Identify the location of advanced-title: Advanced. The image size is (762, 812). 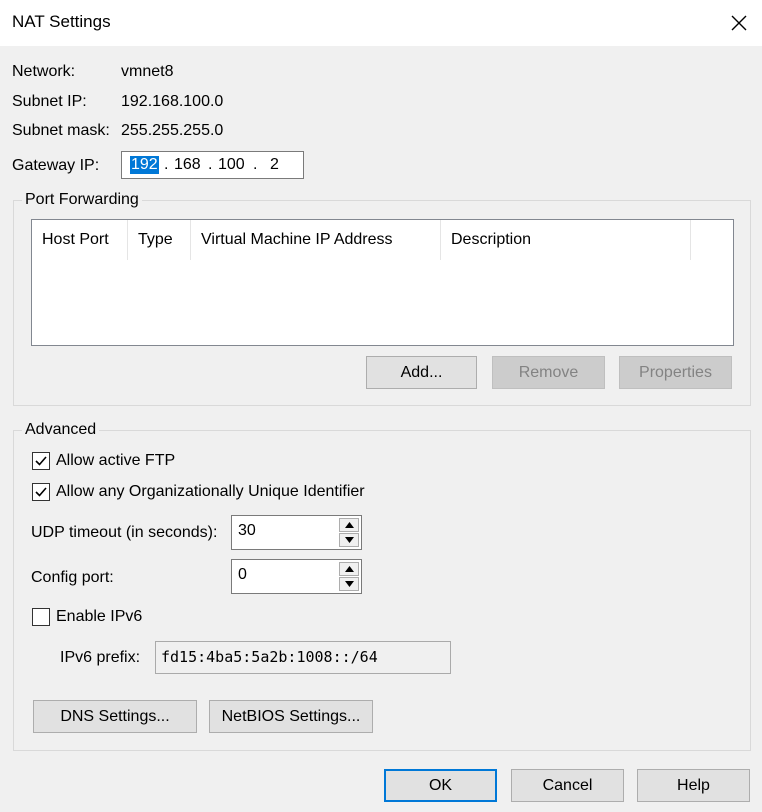
(61, 430).